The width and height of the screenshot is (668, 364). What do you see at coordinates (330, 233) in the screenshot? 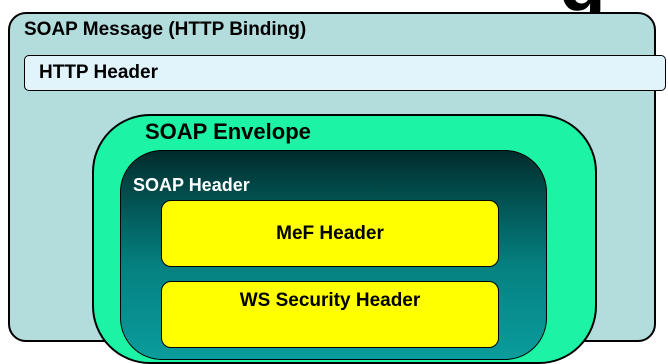
I see `mef-header-box: MeF Header` at bounding box center [330, 233].